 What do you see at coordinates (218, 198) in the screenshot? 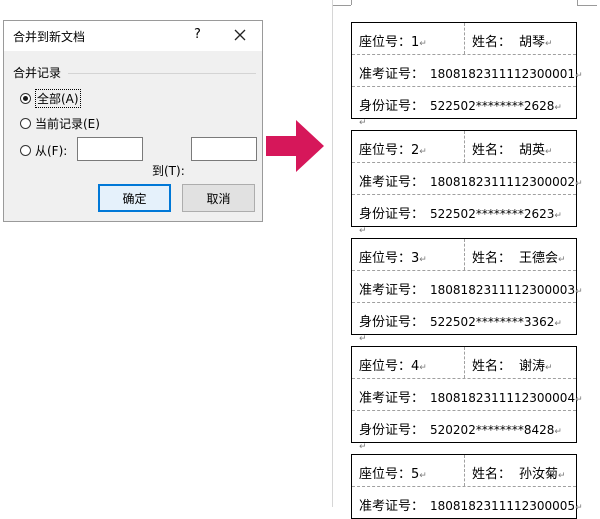
I see `cancel-button: 取消` at bounding box center [218, 198].